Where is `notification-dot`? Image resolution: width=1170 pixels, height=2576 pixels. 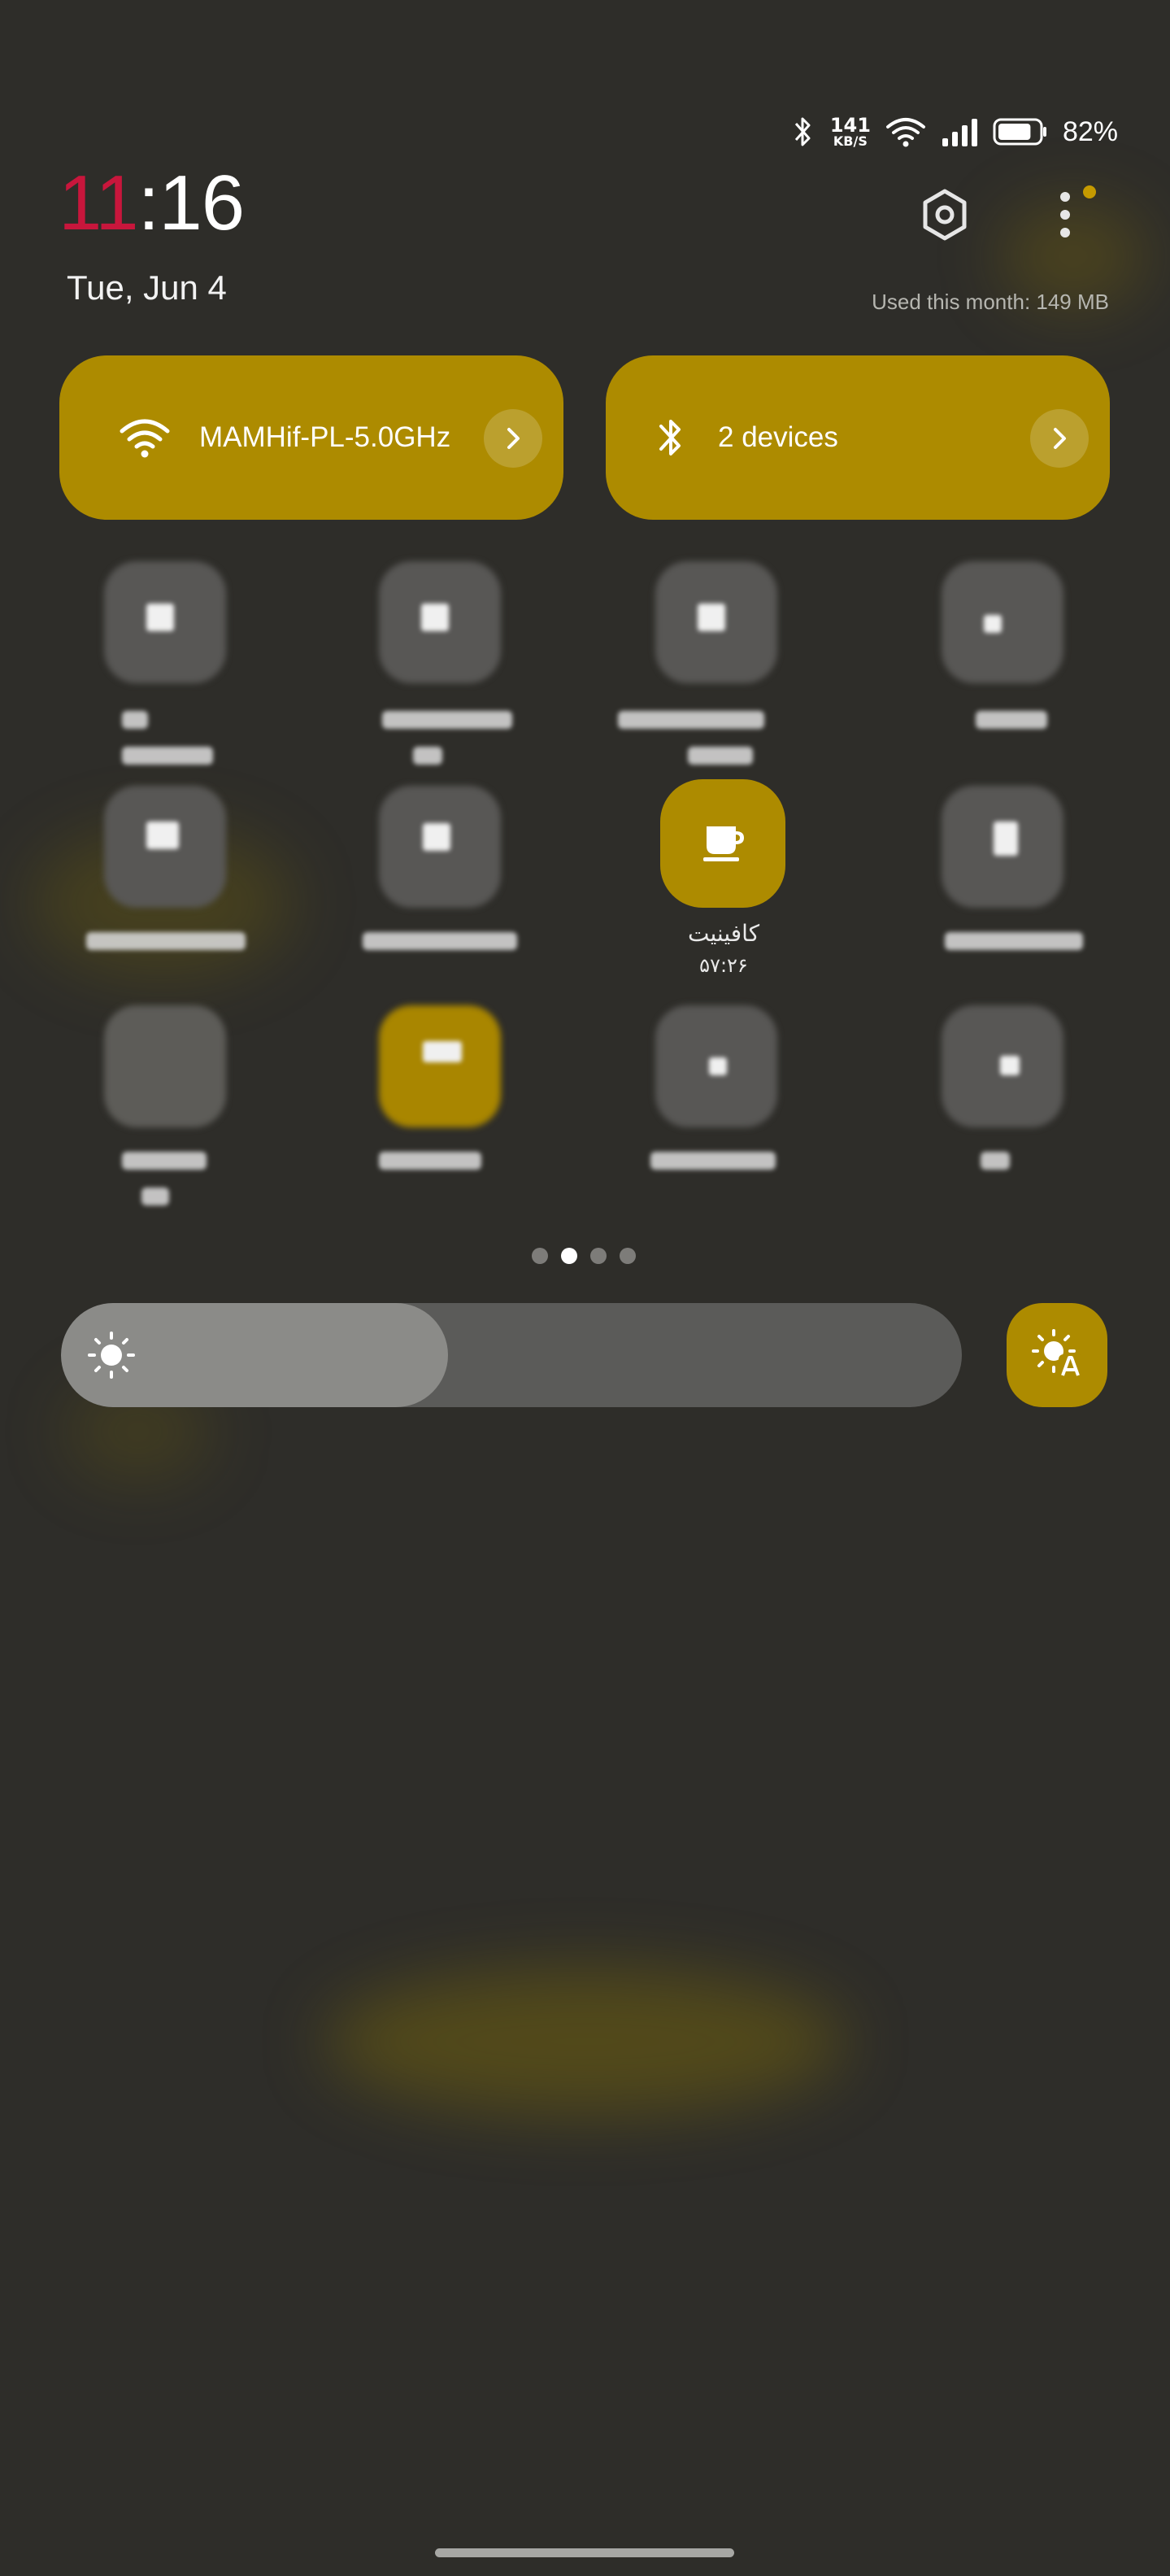
notification-dot is located at coordinates (1090, 191).